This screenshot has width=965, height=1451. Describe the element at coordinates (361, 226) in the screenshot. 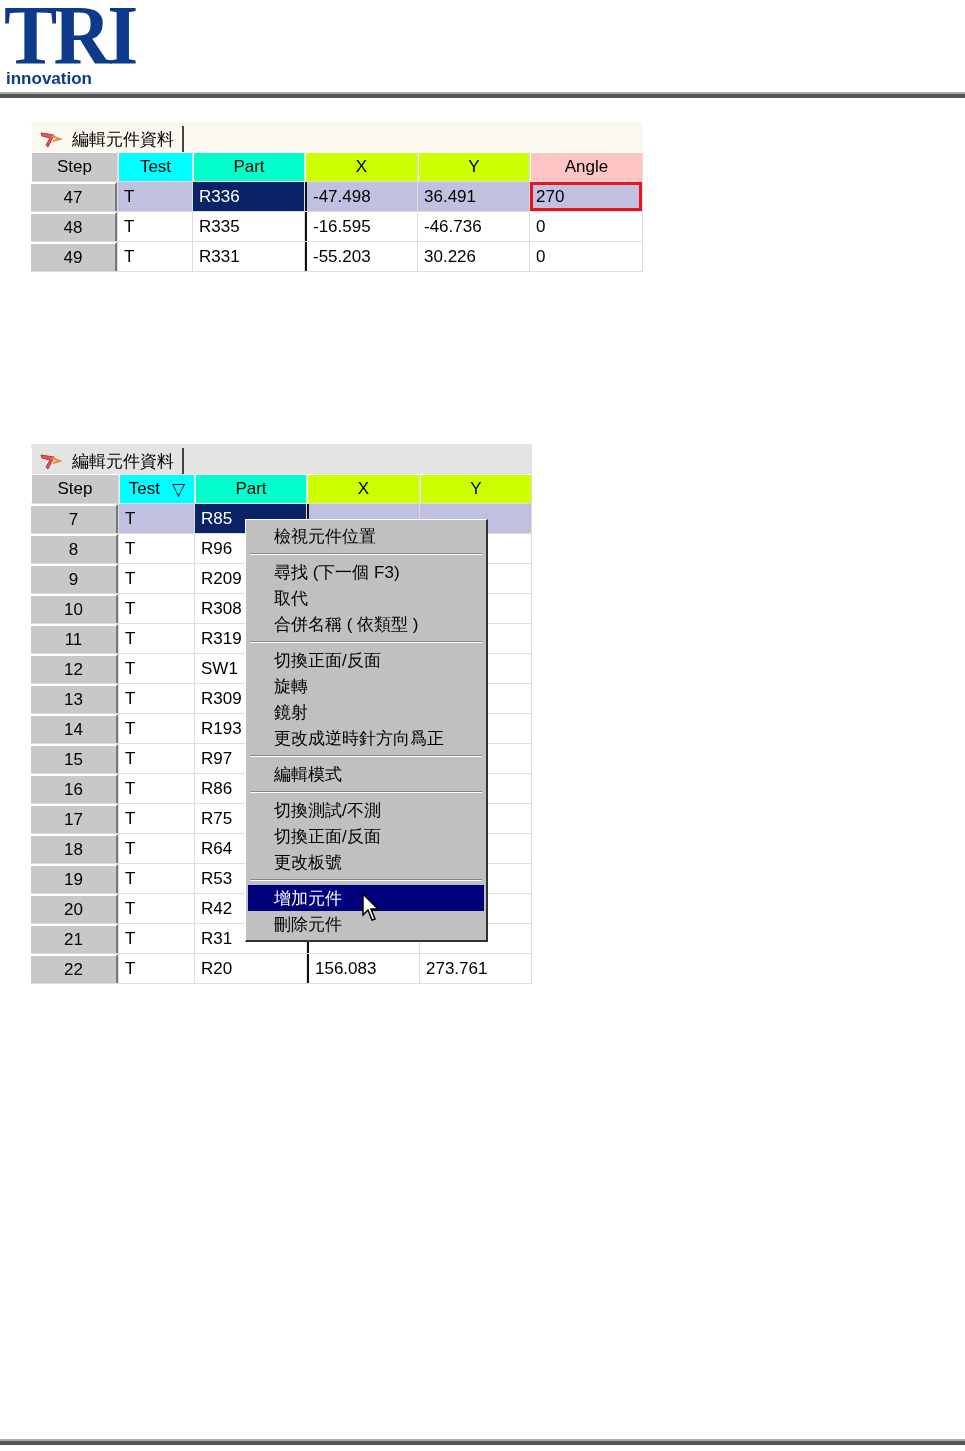

I see `table-cell: -16.595` at that location.